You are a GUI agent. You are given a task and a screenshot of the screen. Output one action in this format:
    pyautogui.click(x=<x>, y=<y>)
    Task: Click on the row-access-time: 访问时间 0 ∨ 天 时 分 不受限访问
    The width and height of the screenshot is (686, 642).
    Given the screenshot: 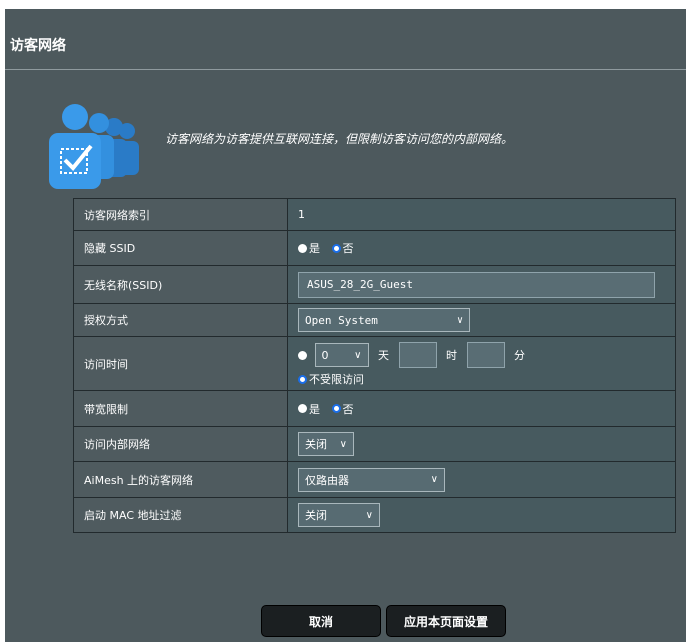 What is the action you would take?
    pyautogui.click(x=374, y=363)
    